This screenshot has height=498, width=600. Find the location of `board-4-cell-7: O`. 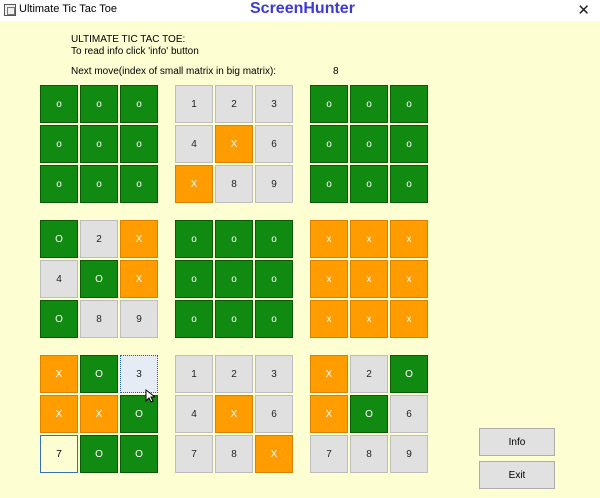

board-4-cell-7: O is located at coordinates (59, 319).